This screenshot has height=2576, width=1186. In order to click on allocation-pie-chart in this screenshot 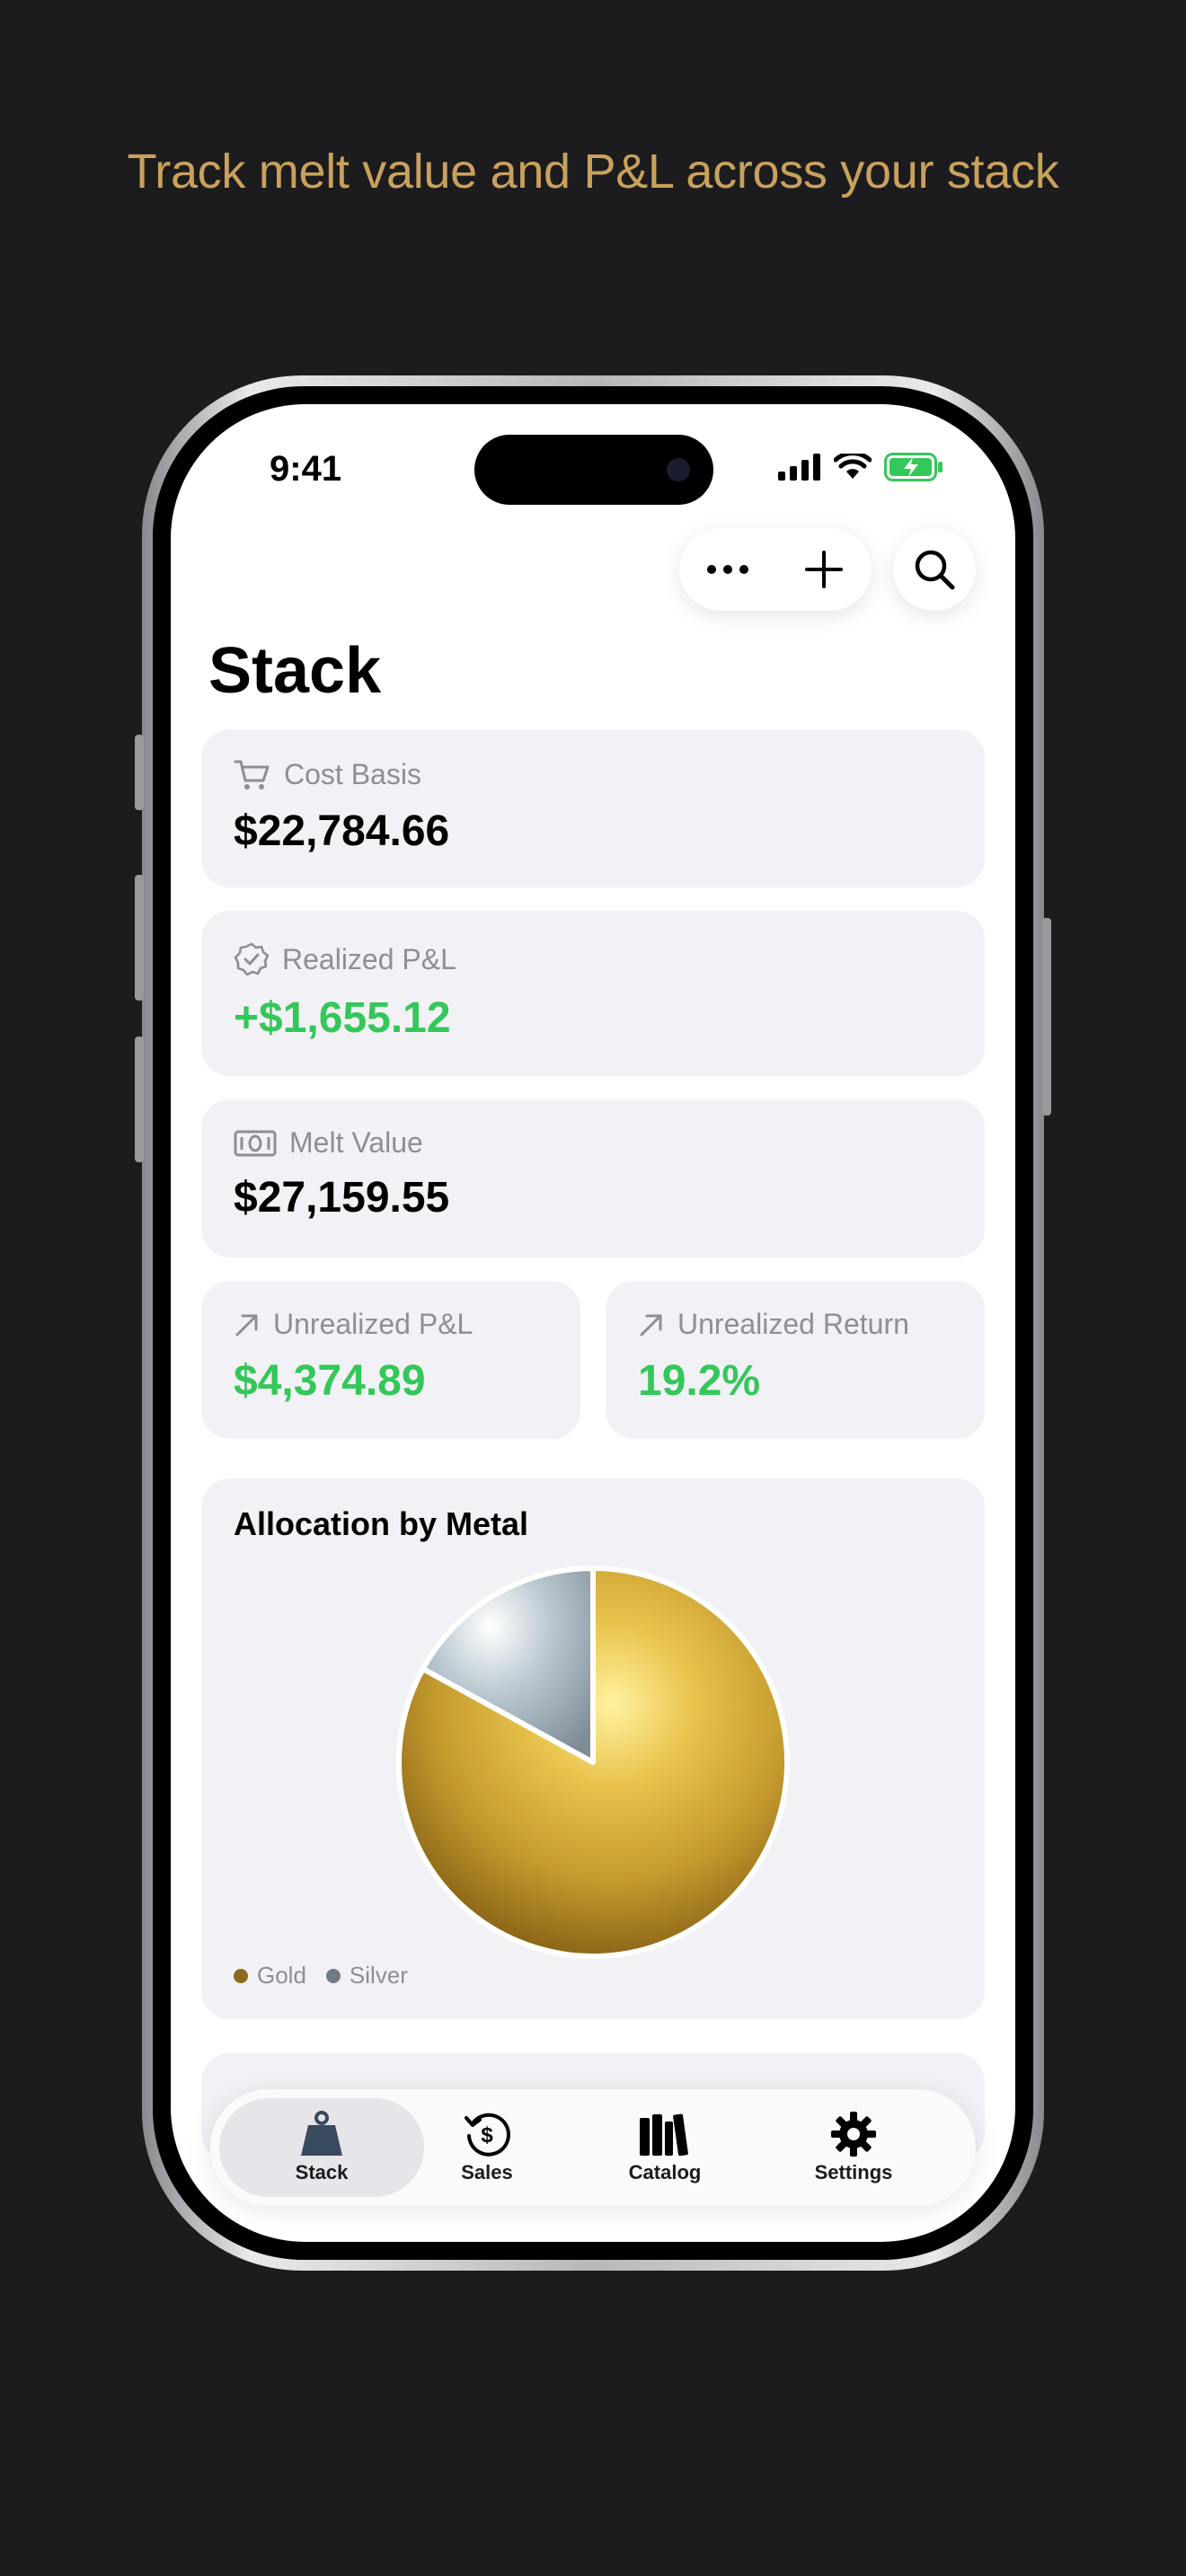, I will do `click(593, 1762)`.